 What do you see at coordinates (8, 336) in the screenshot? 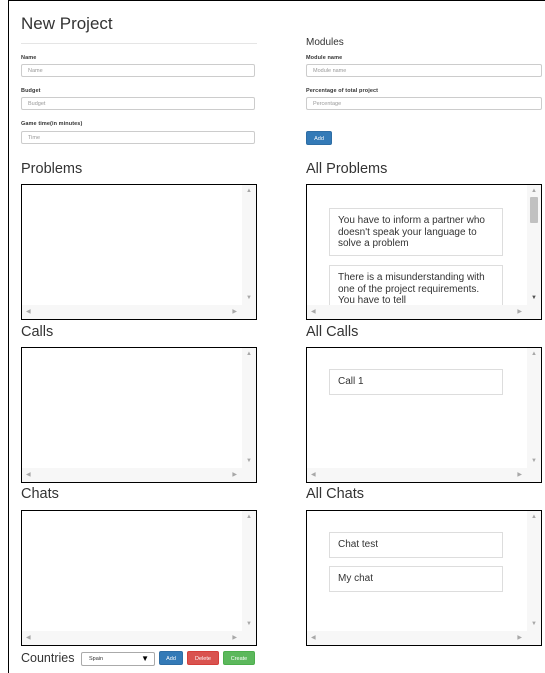
I see `window-border-left` at bounding box center [8, 336].